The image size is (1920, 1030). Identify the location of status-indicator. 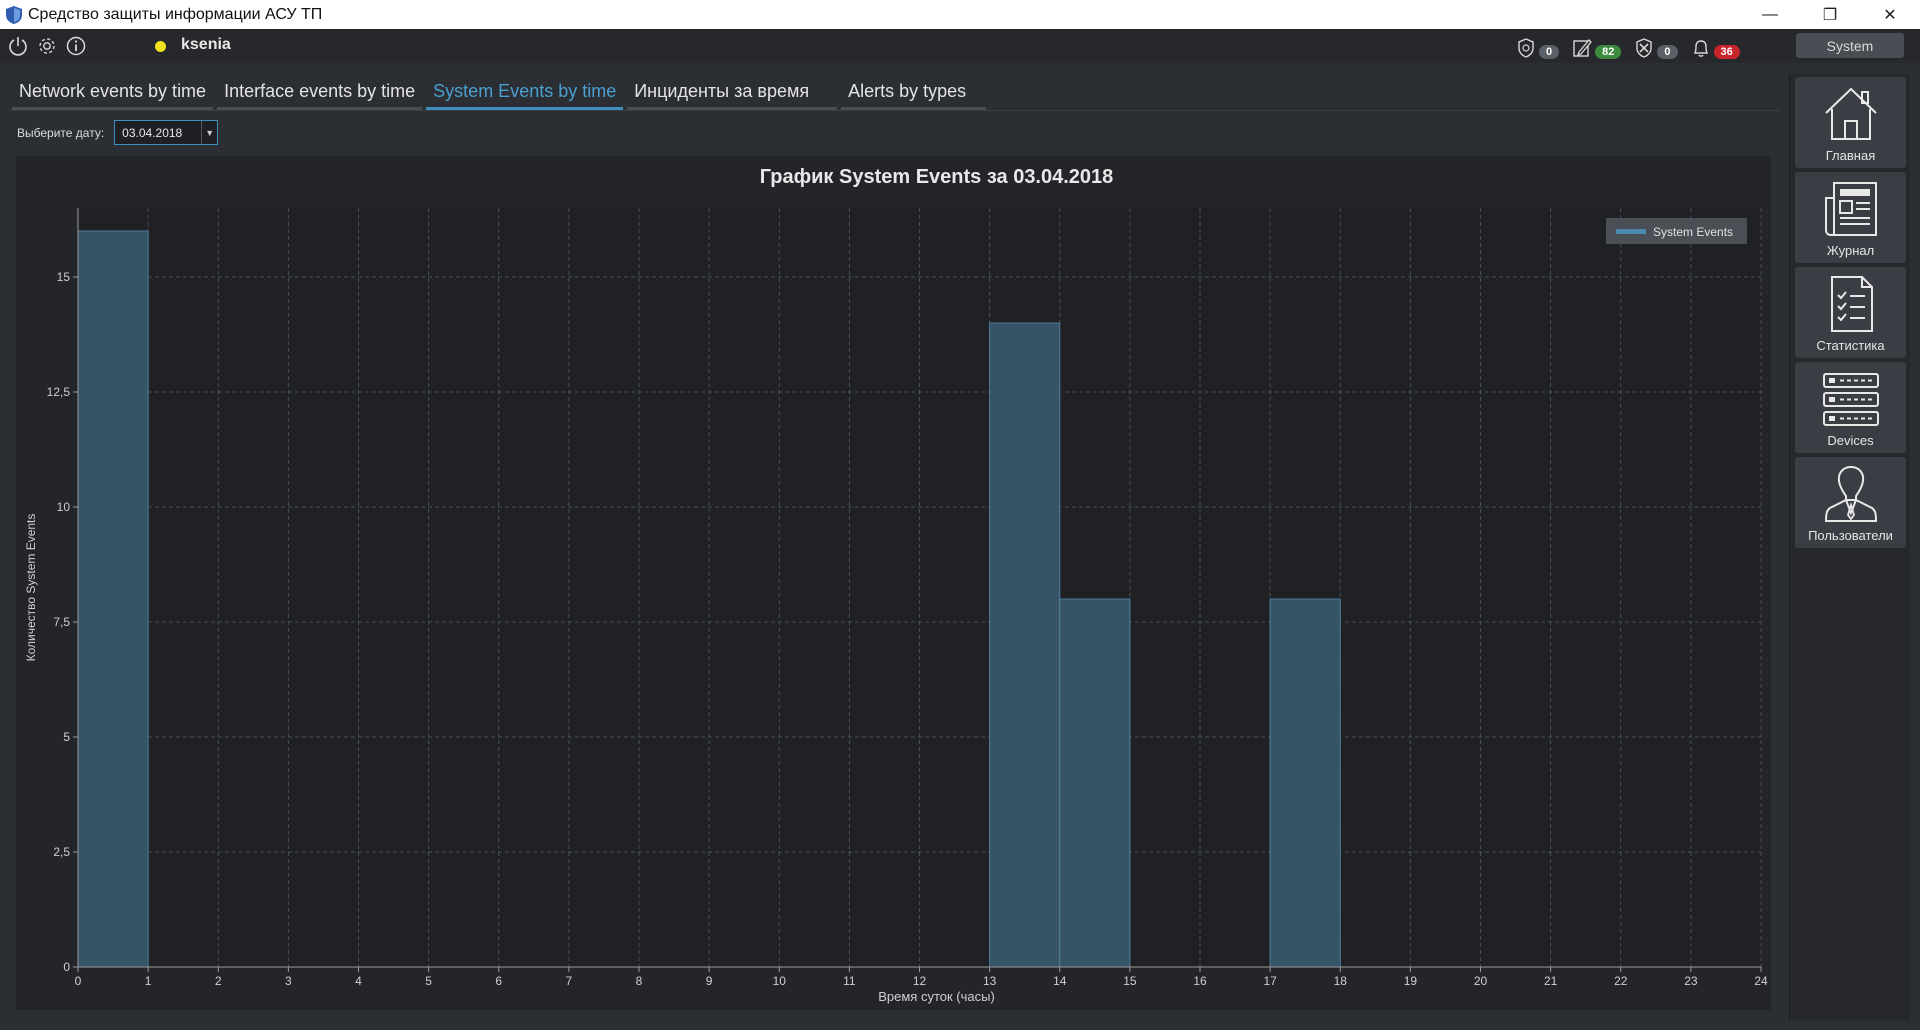
(160, 46).